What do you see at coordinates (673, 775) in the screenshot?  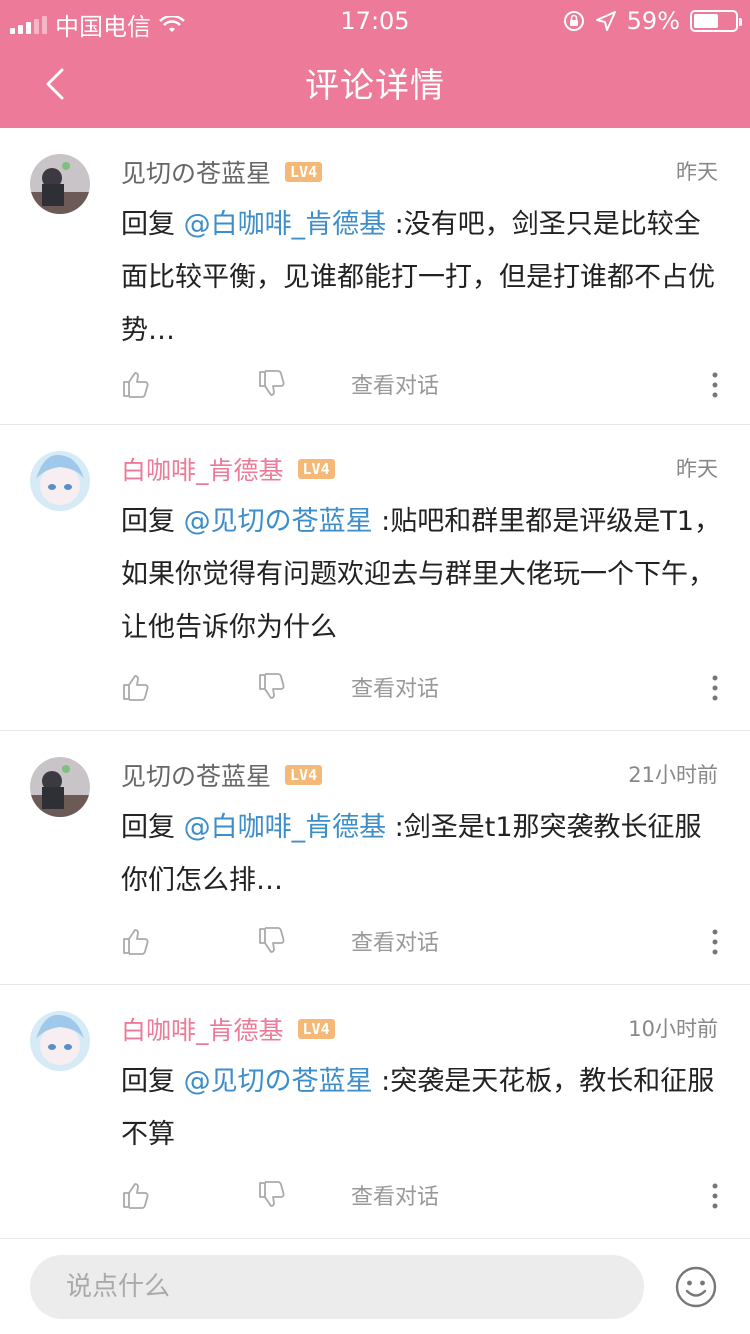 I see `comment-time: 21小时前` at bounding box center [673, 775].